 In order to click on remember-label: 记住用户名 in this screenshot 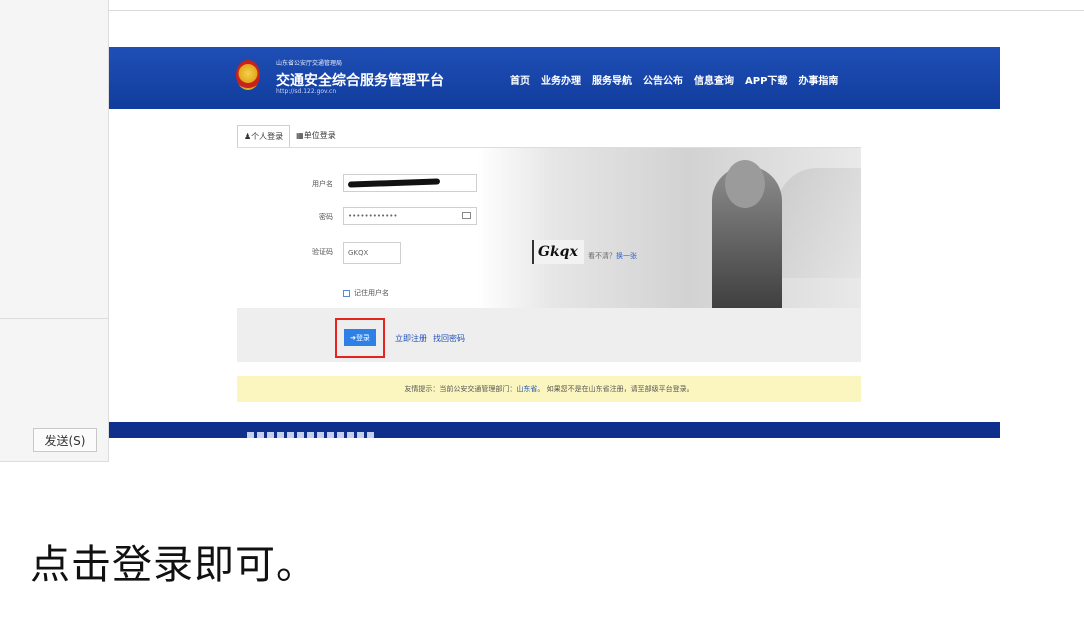, I will do `click(371, 293)`.